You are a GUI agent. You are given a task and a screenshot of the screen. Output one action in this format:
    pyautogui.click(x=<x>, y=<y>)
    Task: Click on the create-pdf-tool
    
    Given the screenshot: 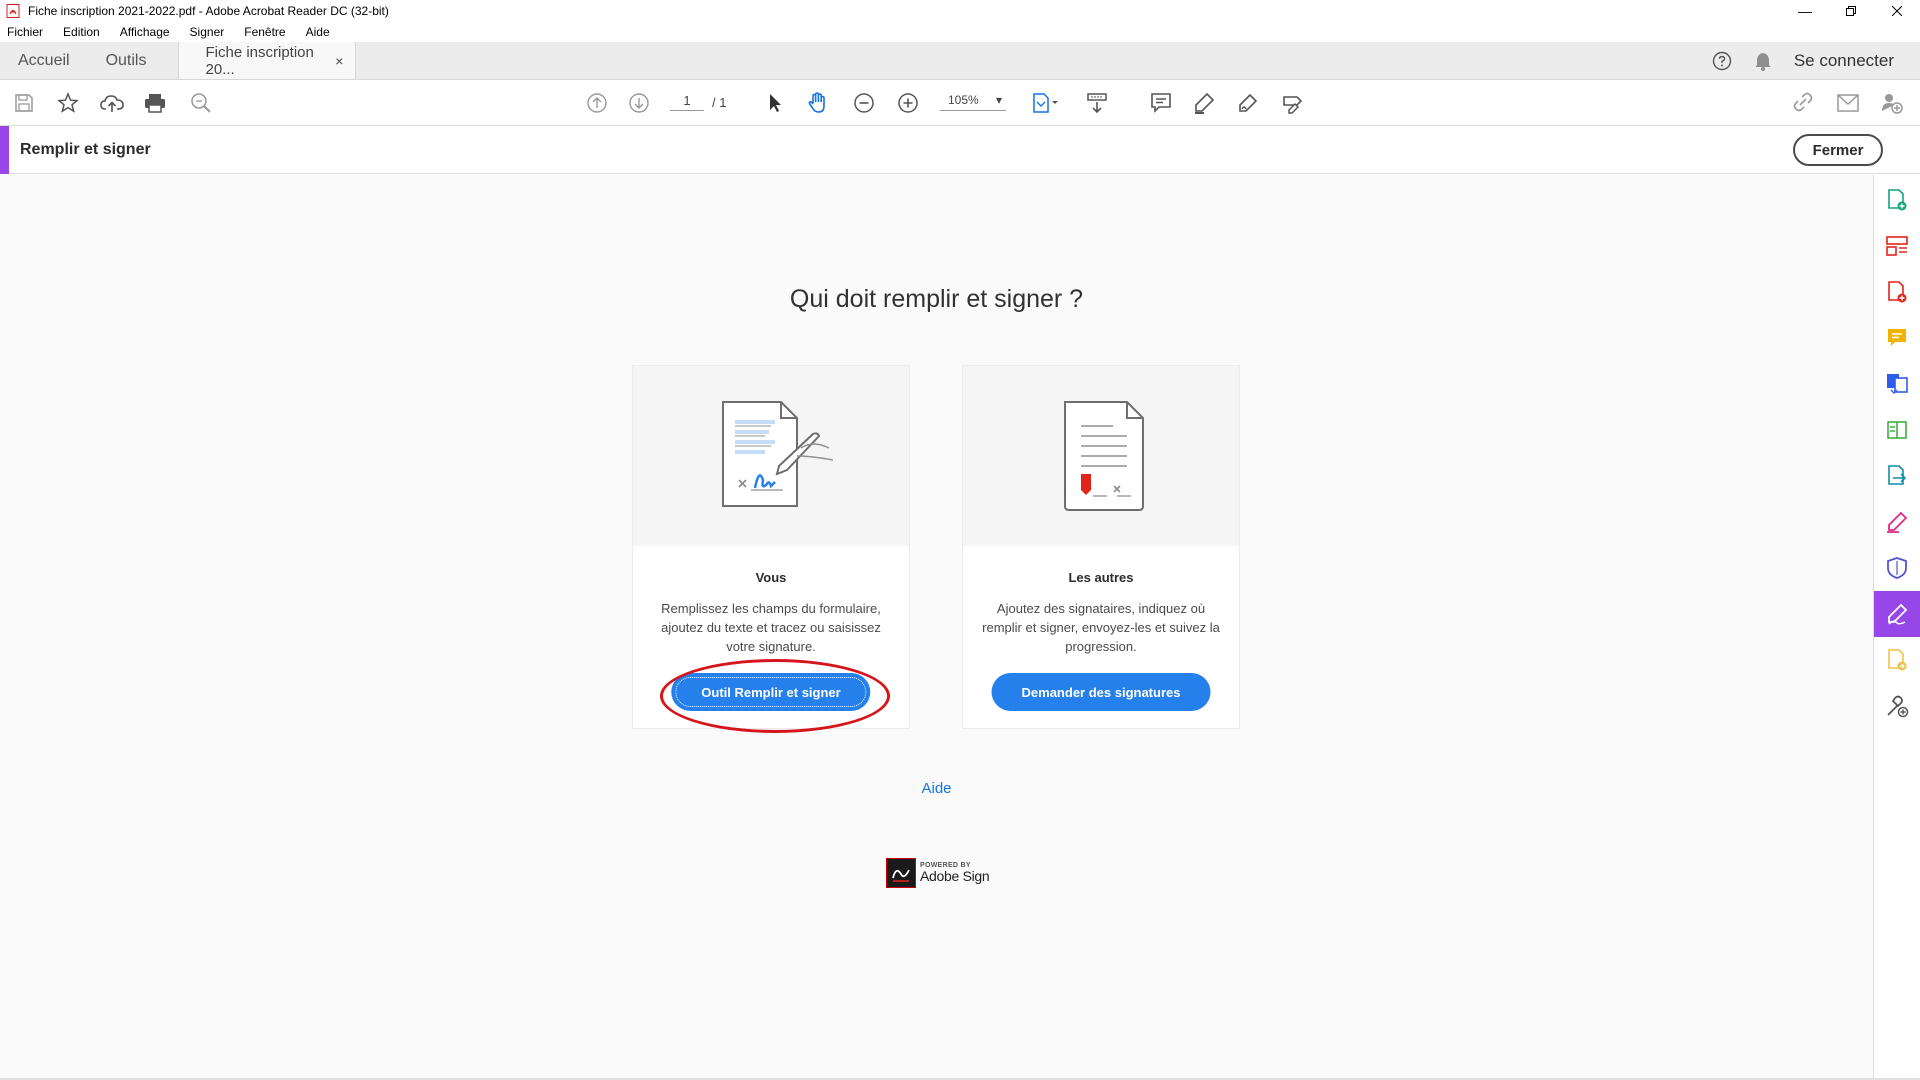 What is the action you would take?
    pyautogui.click(x=1897, y=292)
    